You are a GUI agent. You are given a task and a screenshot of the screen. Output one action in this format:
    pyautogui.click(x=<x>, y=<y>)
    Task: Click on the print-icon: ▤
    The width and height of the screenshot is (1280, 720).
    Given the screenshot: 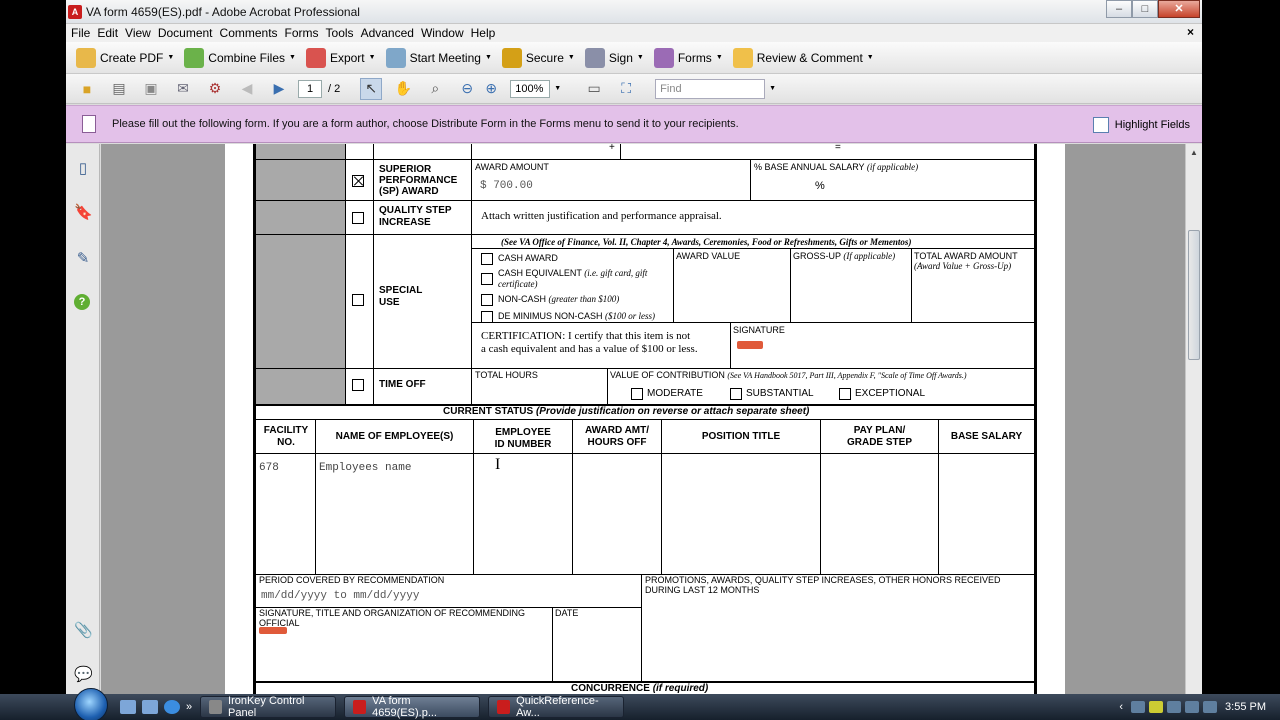 What is the action you would take?
    pyautogui.click(x=119, y=89)
    